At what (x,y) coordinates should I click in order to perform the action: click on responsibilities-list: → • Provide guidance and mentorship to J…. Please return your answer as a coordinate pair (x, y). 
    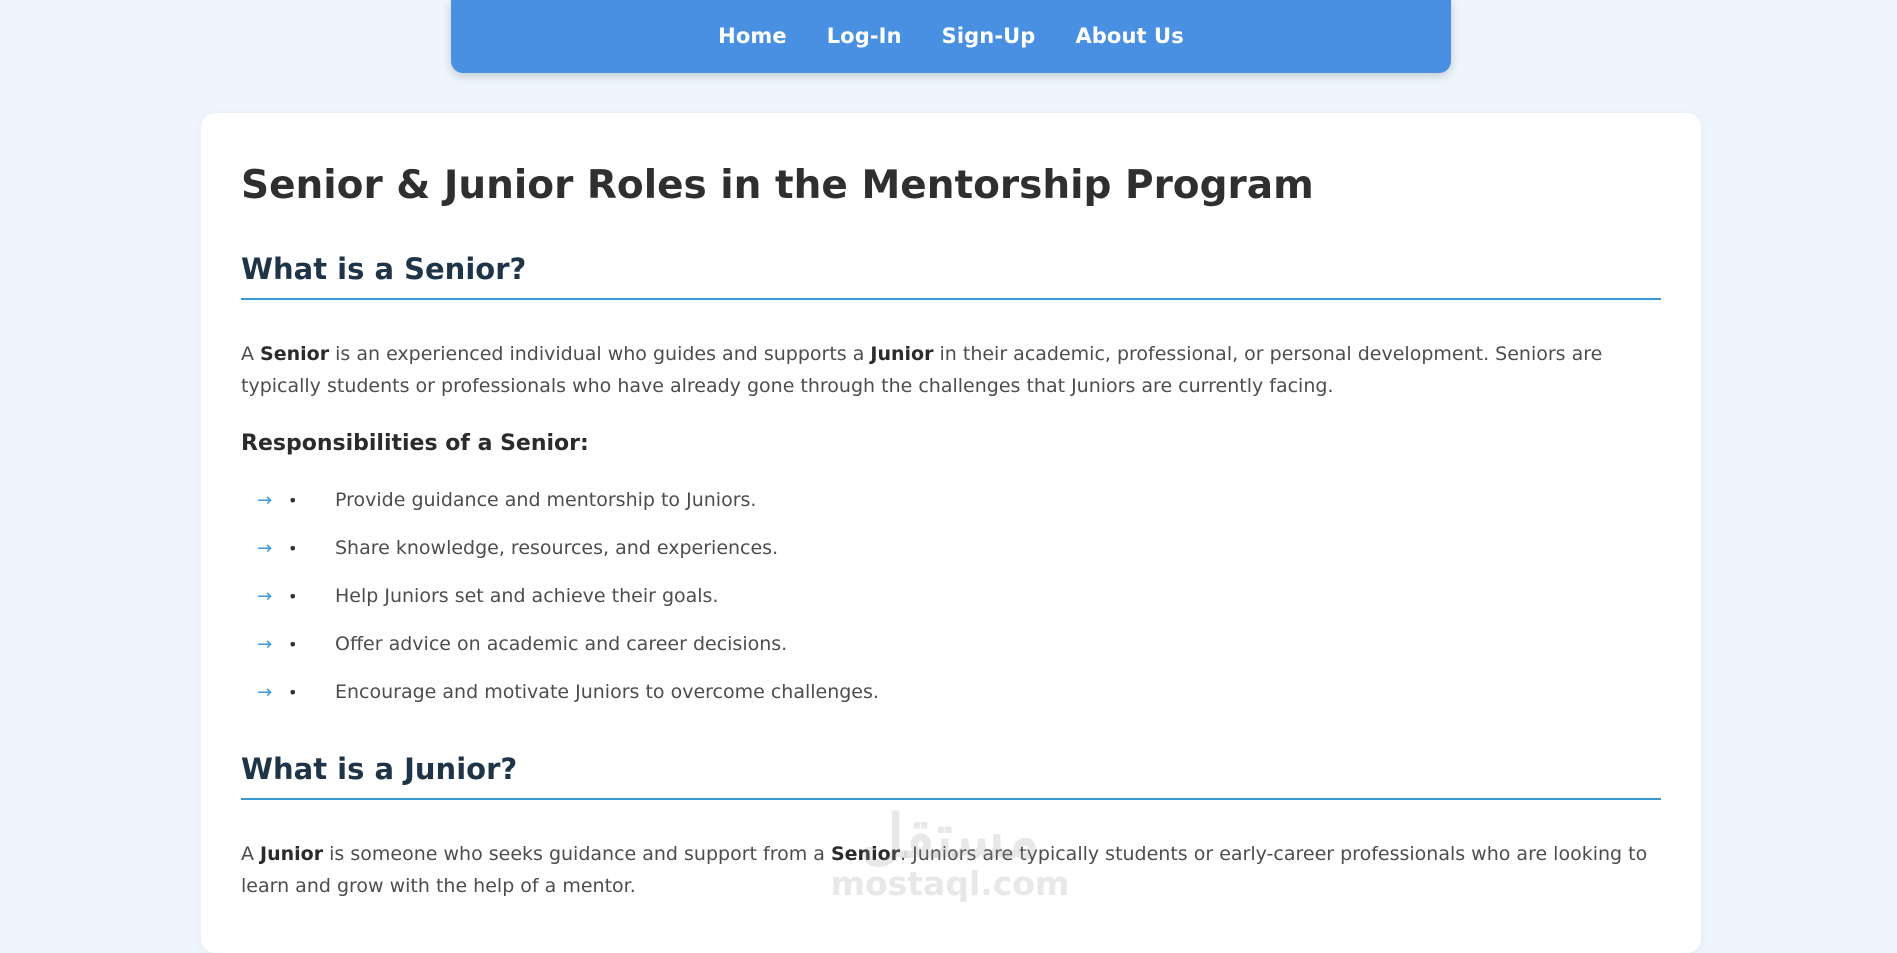
    Looking at the image, I should click on (568, 596).